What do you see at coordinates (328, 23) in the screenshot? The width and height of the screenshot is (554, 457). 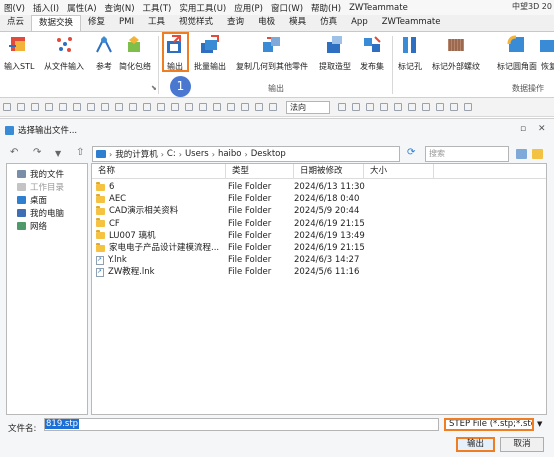 I see `tab-simulation: 仿真` at bounding box center [328, 23].